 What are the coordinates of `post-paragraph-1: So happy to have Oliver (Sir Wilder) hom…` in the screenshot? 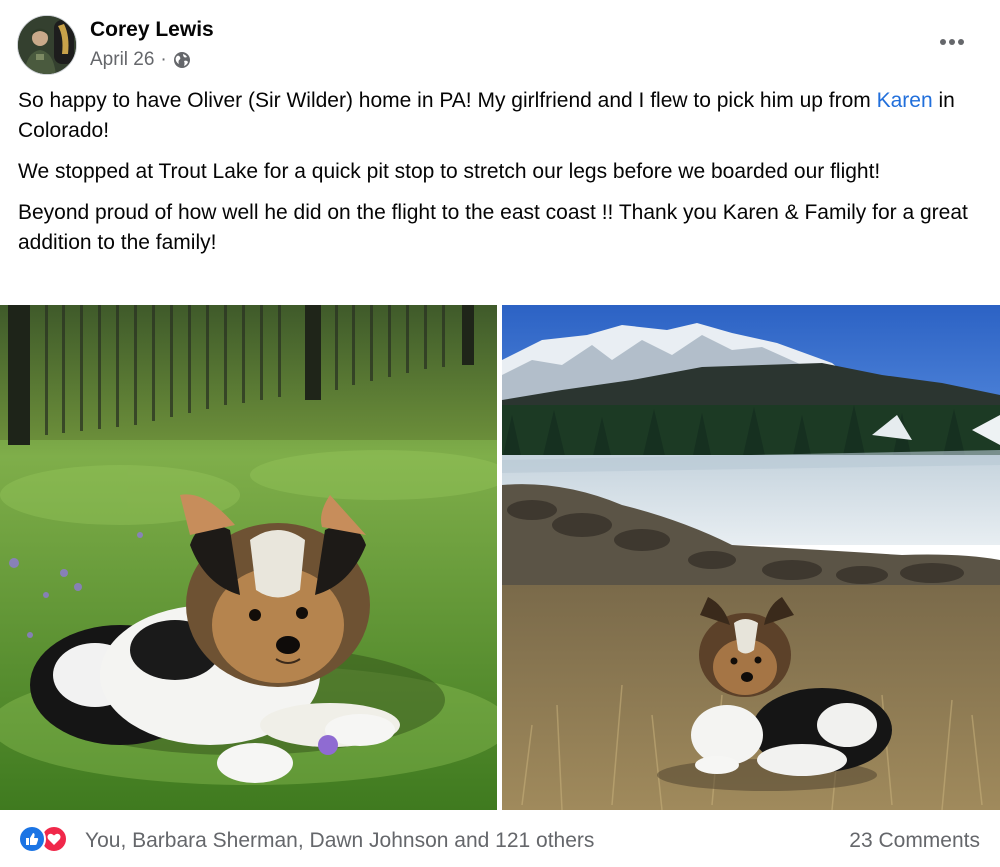 It's located at (500, 116).